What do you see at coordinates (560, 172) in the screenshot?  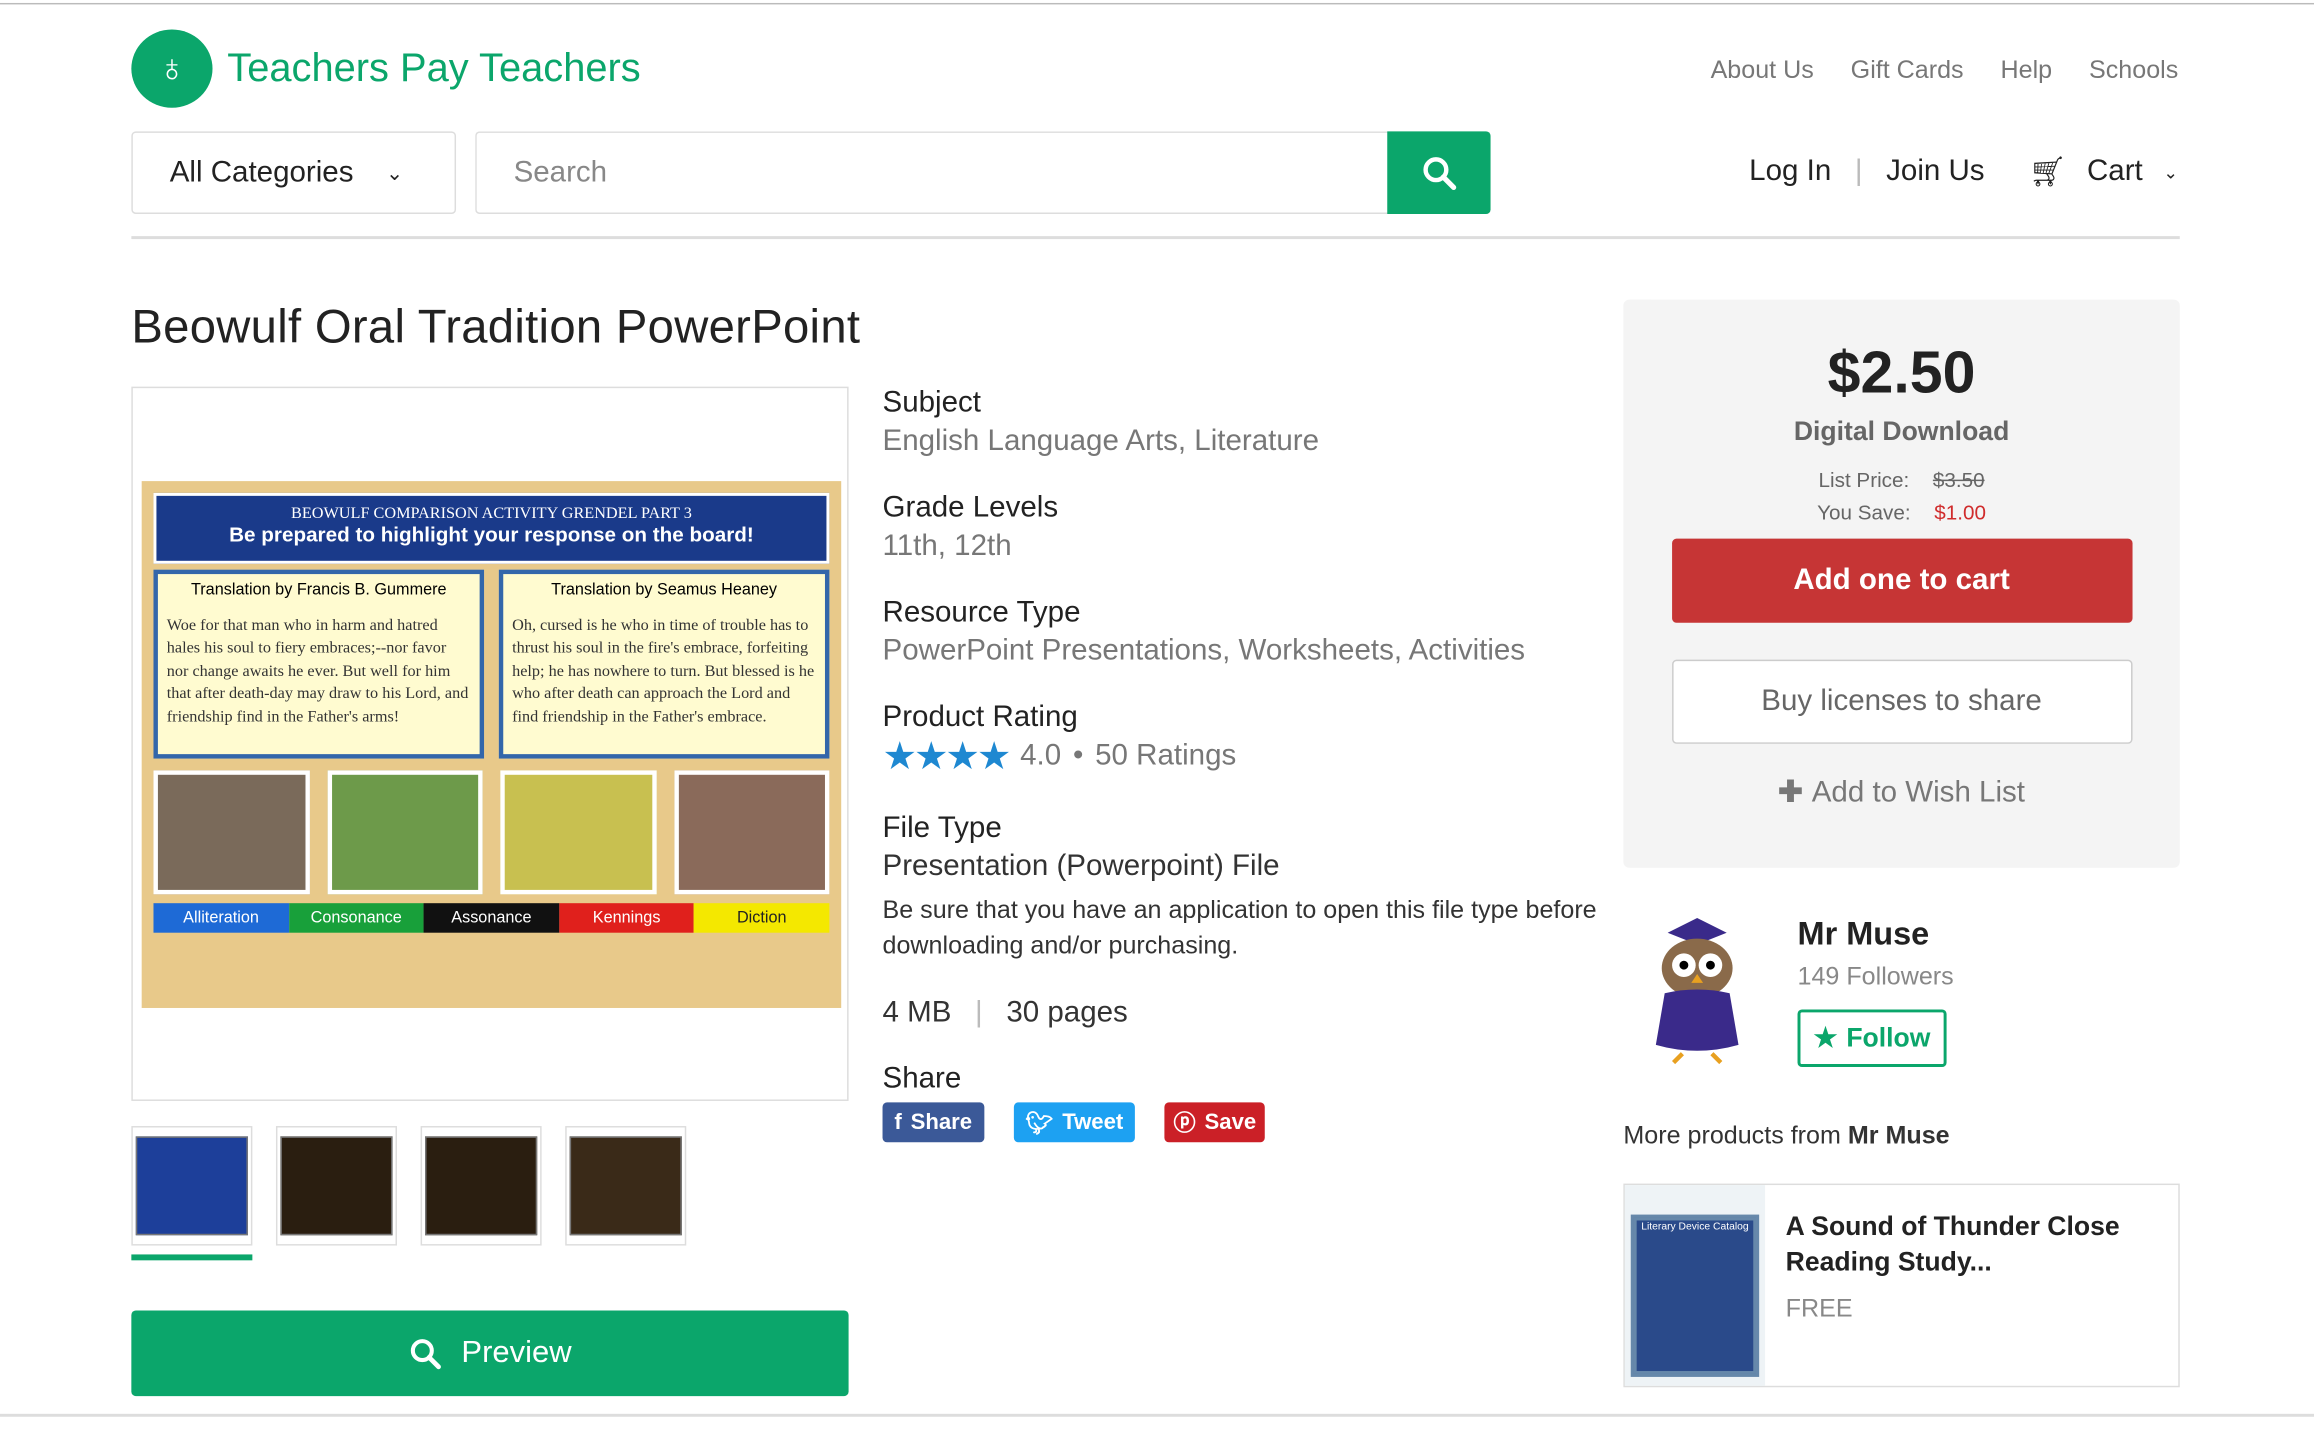 I see `search-placeholder: Search` at bounding box center [560, 172].